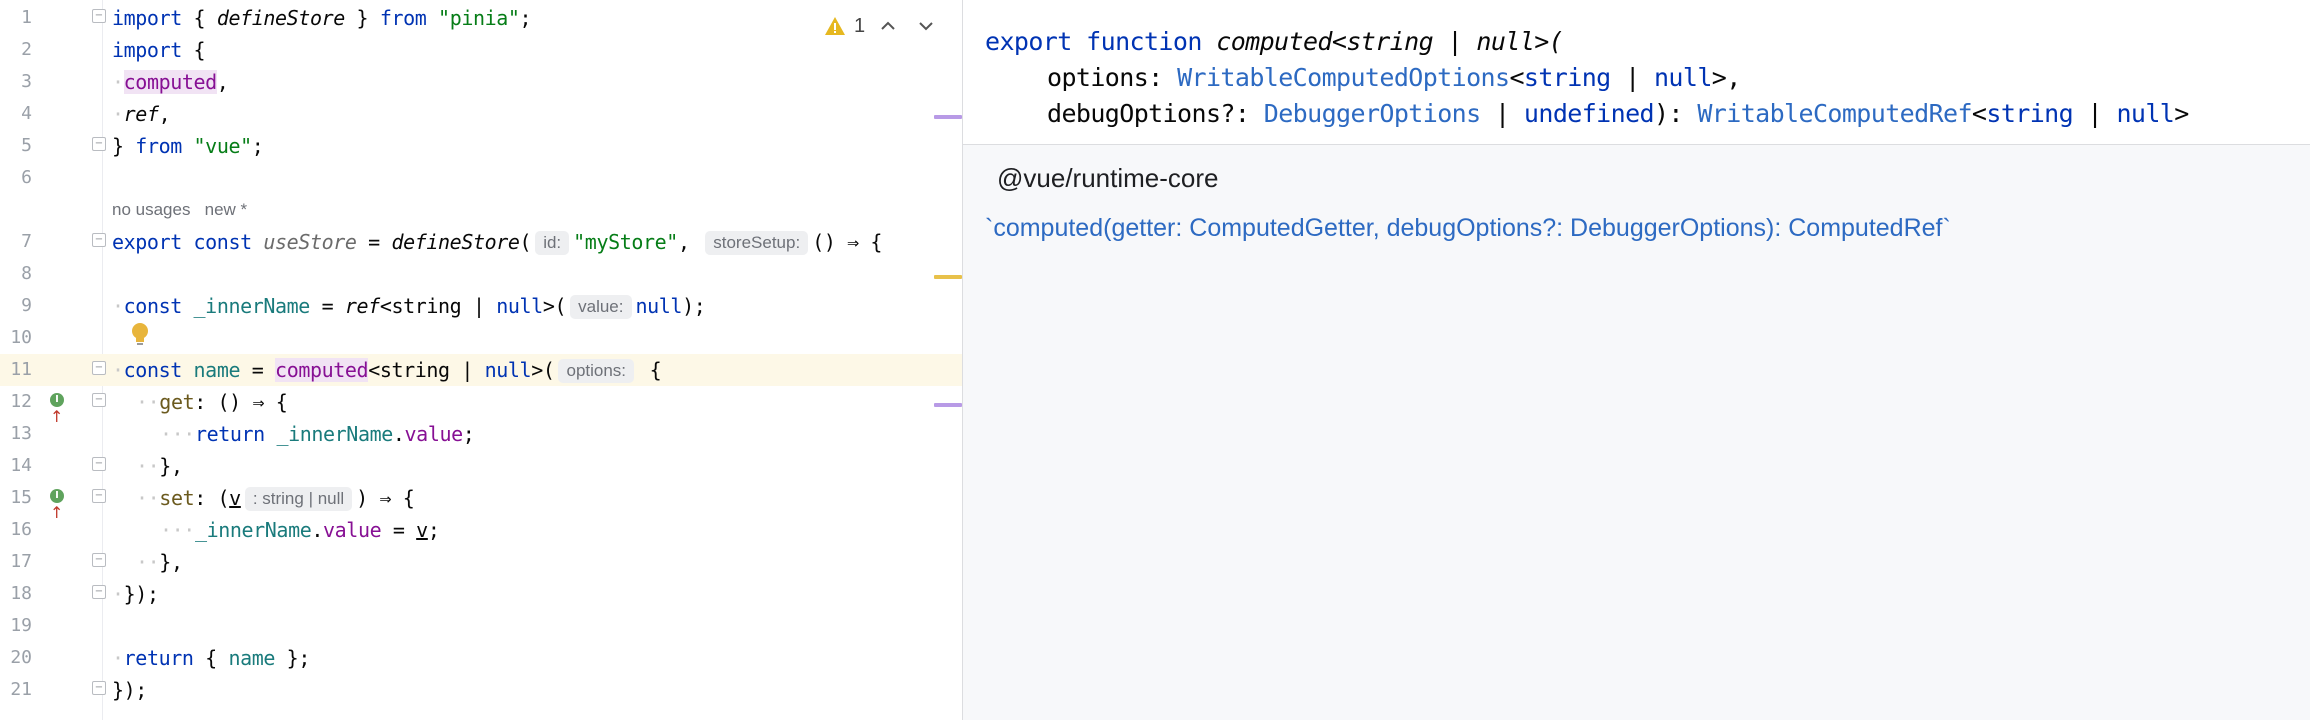  Describe the element at coordinates (481, 626) in the screenshot. I see `code-line-19: 19` at that location.